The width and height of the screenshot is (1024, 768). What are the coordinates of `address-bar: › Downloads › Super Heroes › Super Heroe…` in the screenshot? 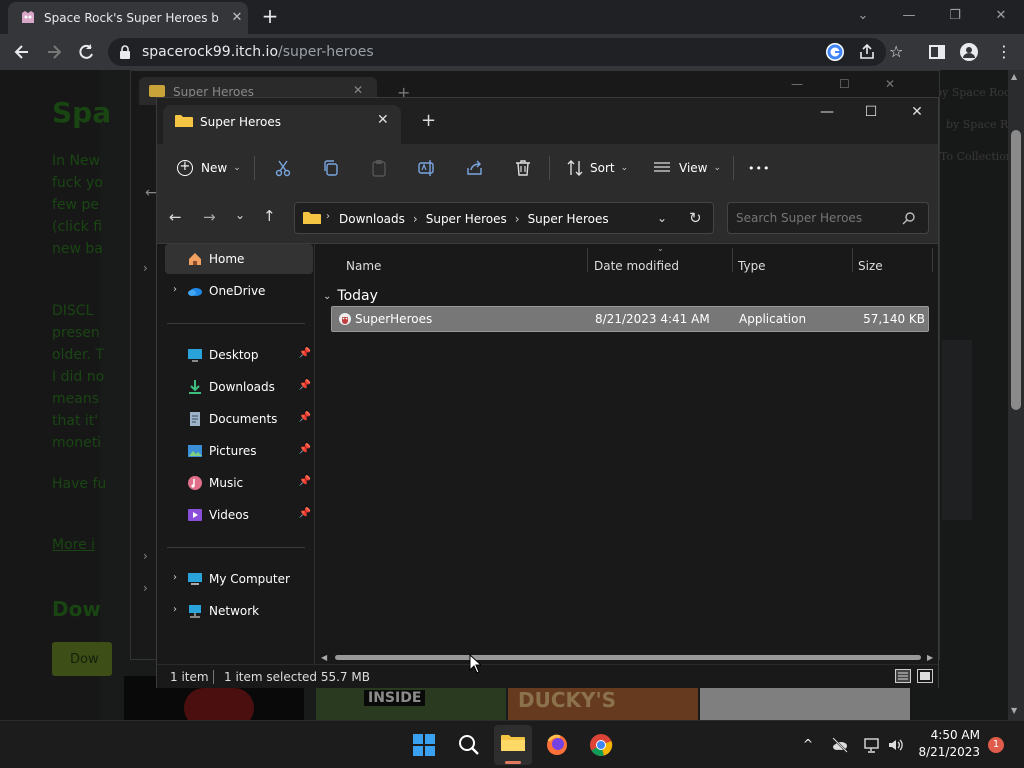 It's located at (504, 218).